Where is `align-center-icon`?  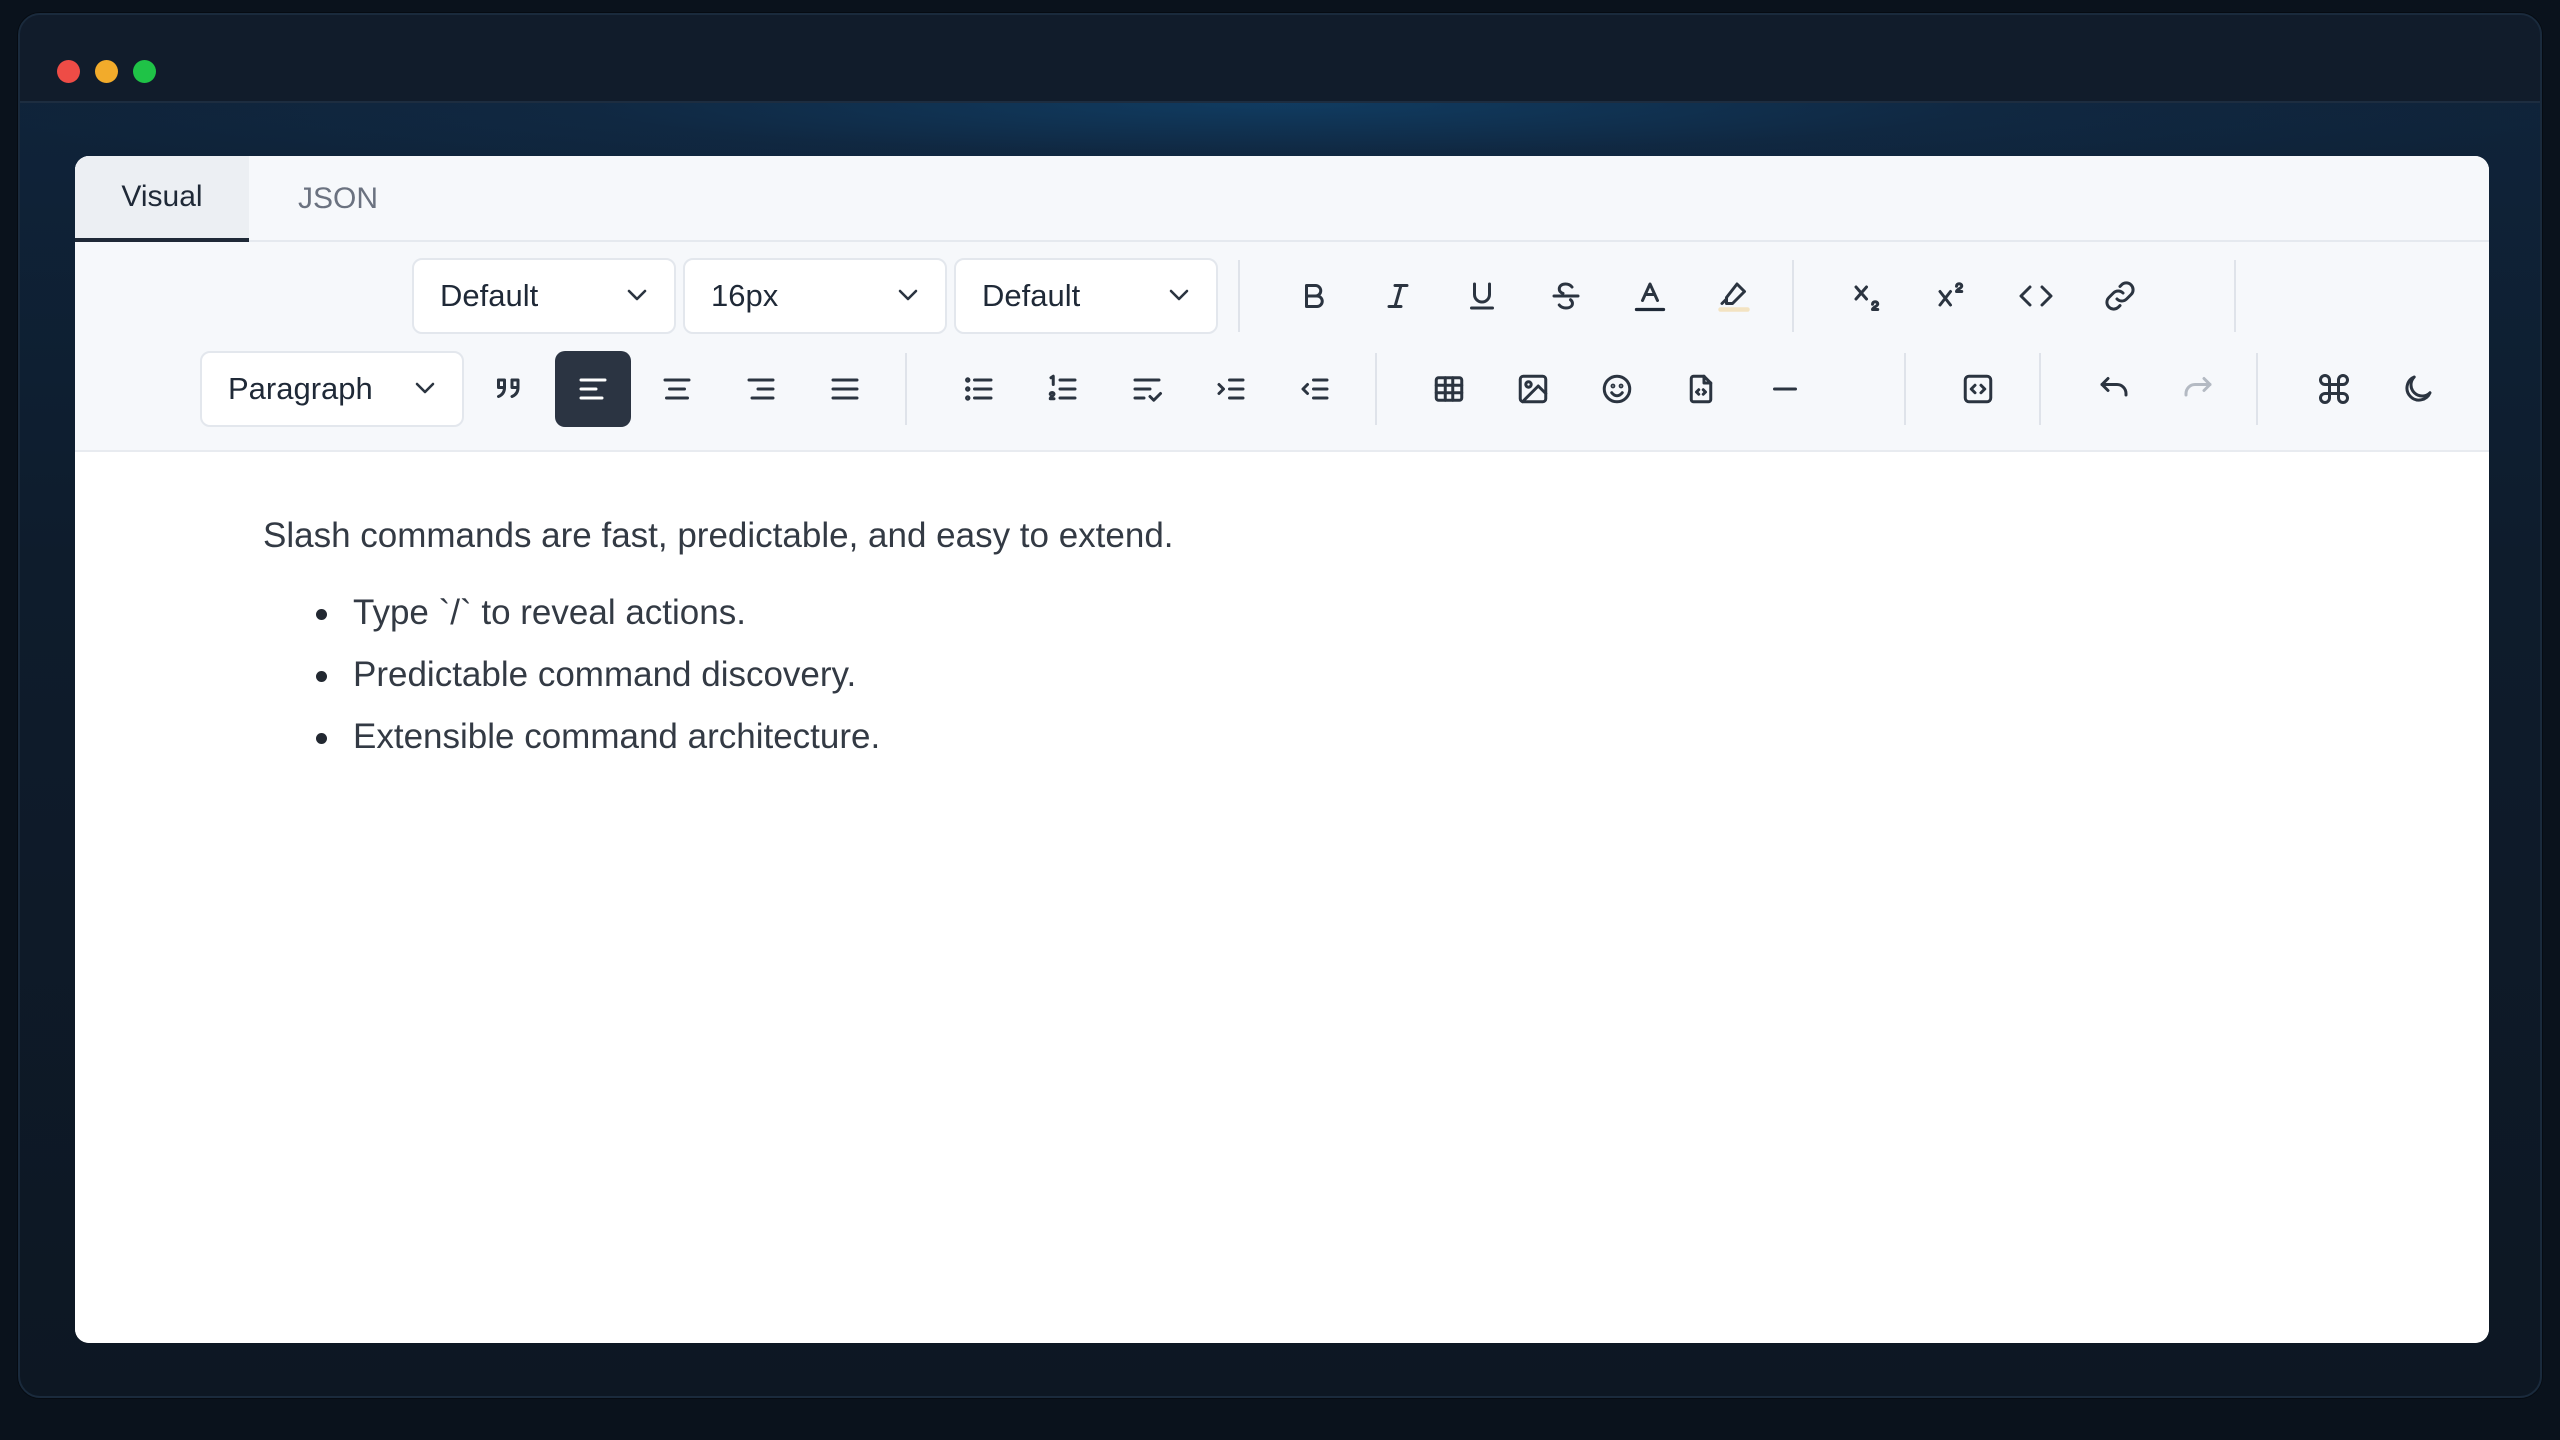
align-center-icon is located at coordinates (677, 389).